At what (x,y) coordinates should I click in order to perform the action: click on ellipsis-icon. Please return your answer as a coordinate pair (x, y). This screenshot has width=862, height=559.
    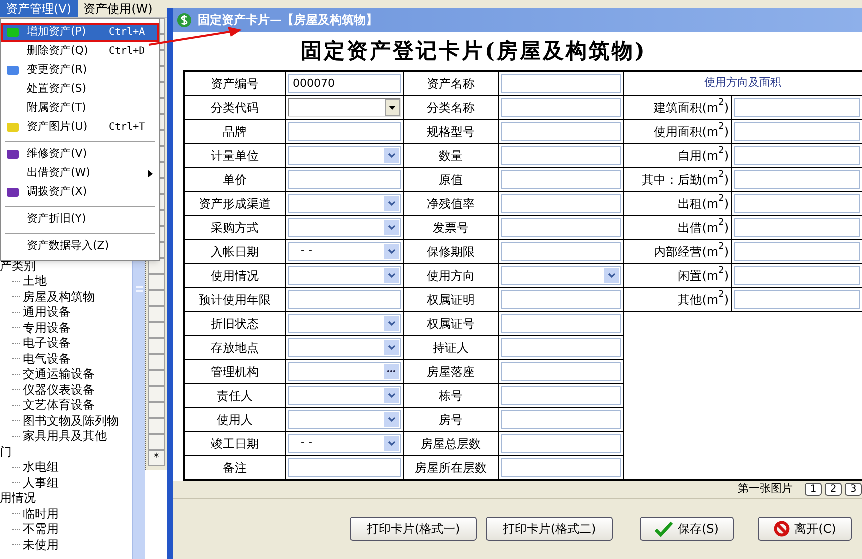
    Looking at the image, I should click on (391, 371).